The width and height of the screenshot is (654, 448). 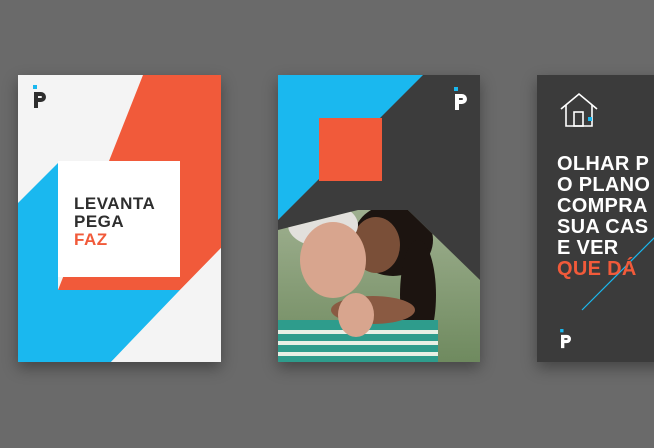 I want to click on headline-line: E VER, so click(x=588, y=248).